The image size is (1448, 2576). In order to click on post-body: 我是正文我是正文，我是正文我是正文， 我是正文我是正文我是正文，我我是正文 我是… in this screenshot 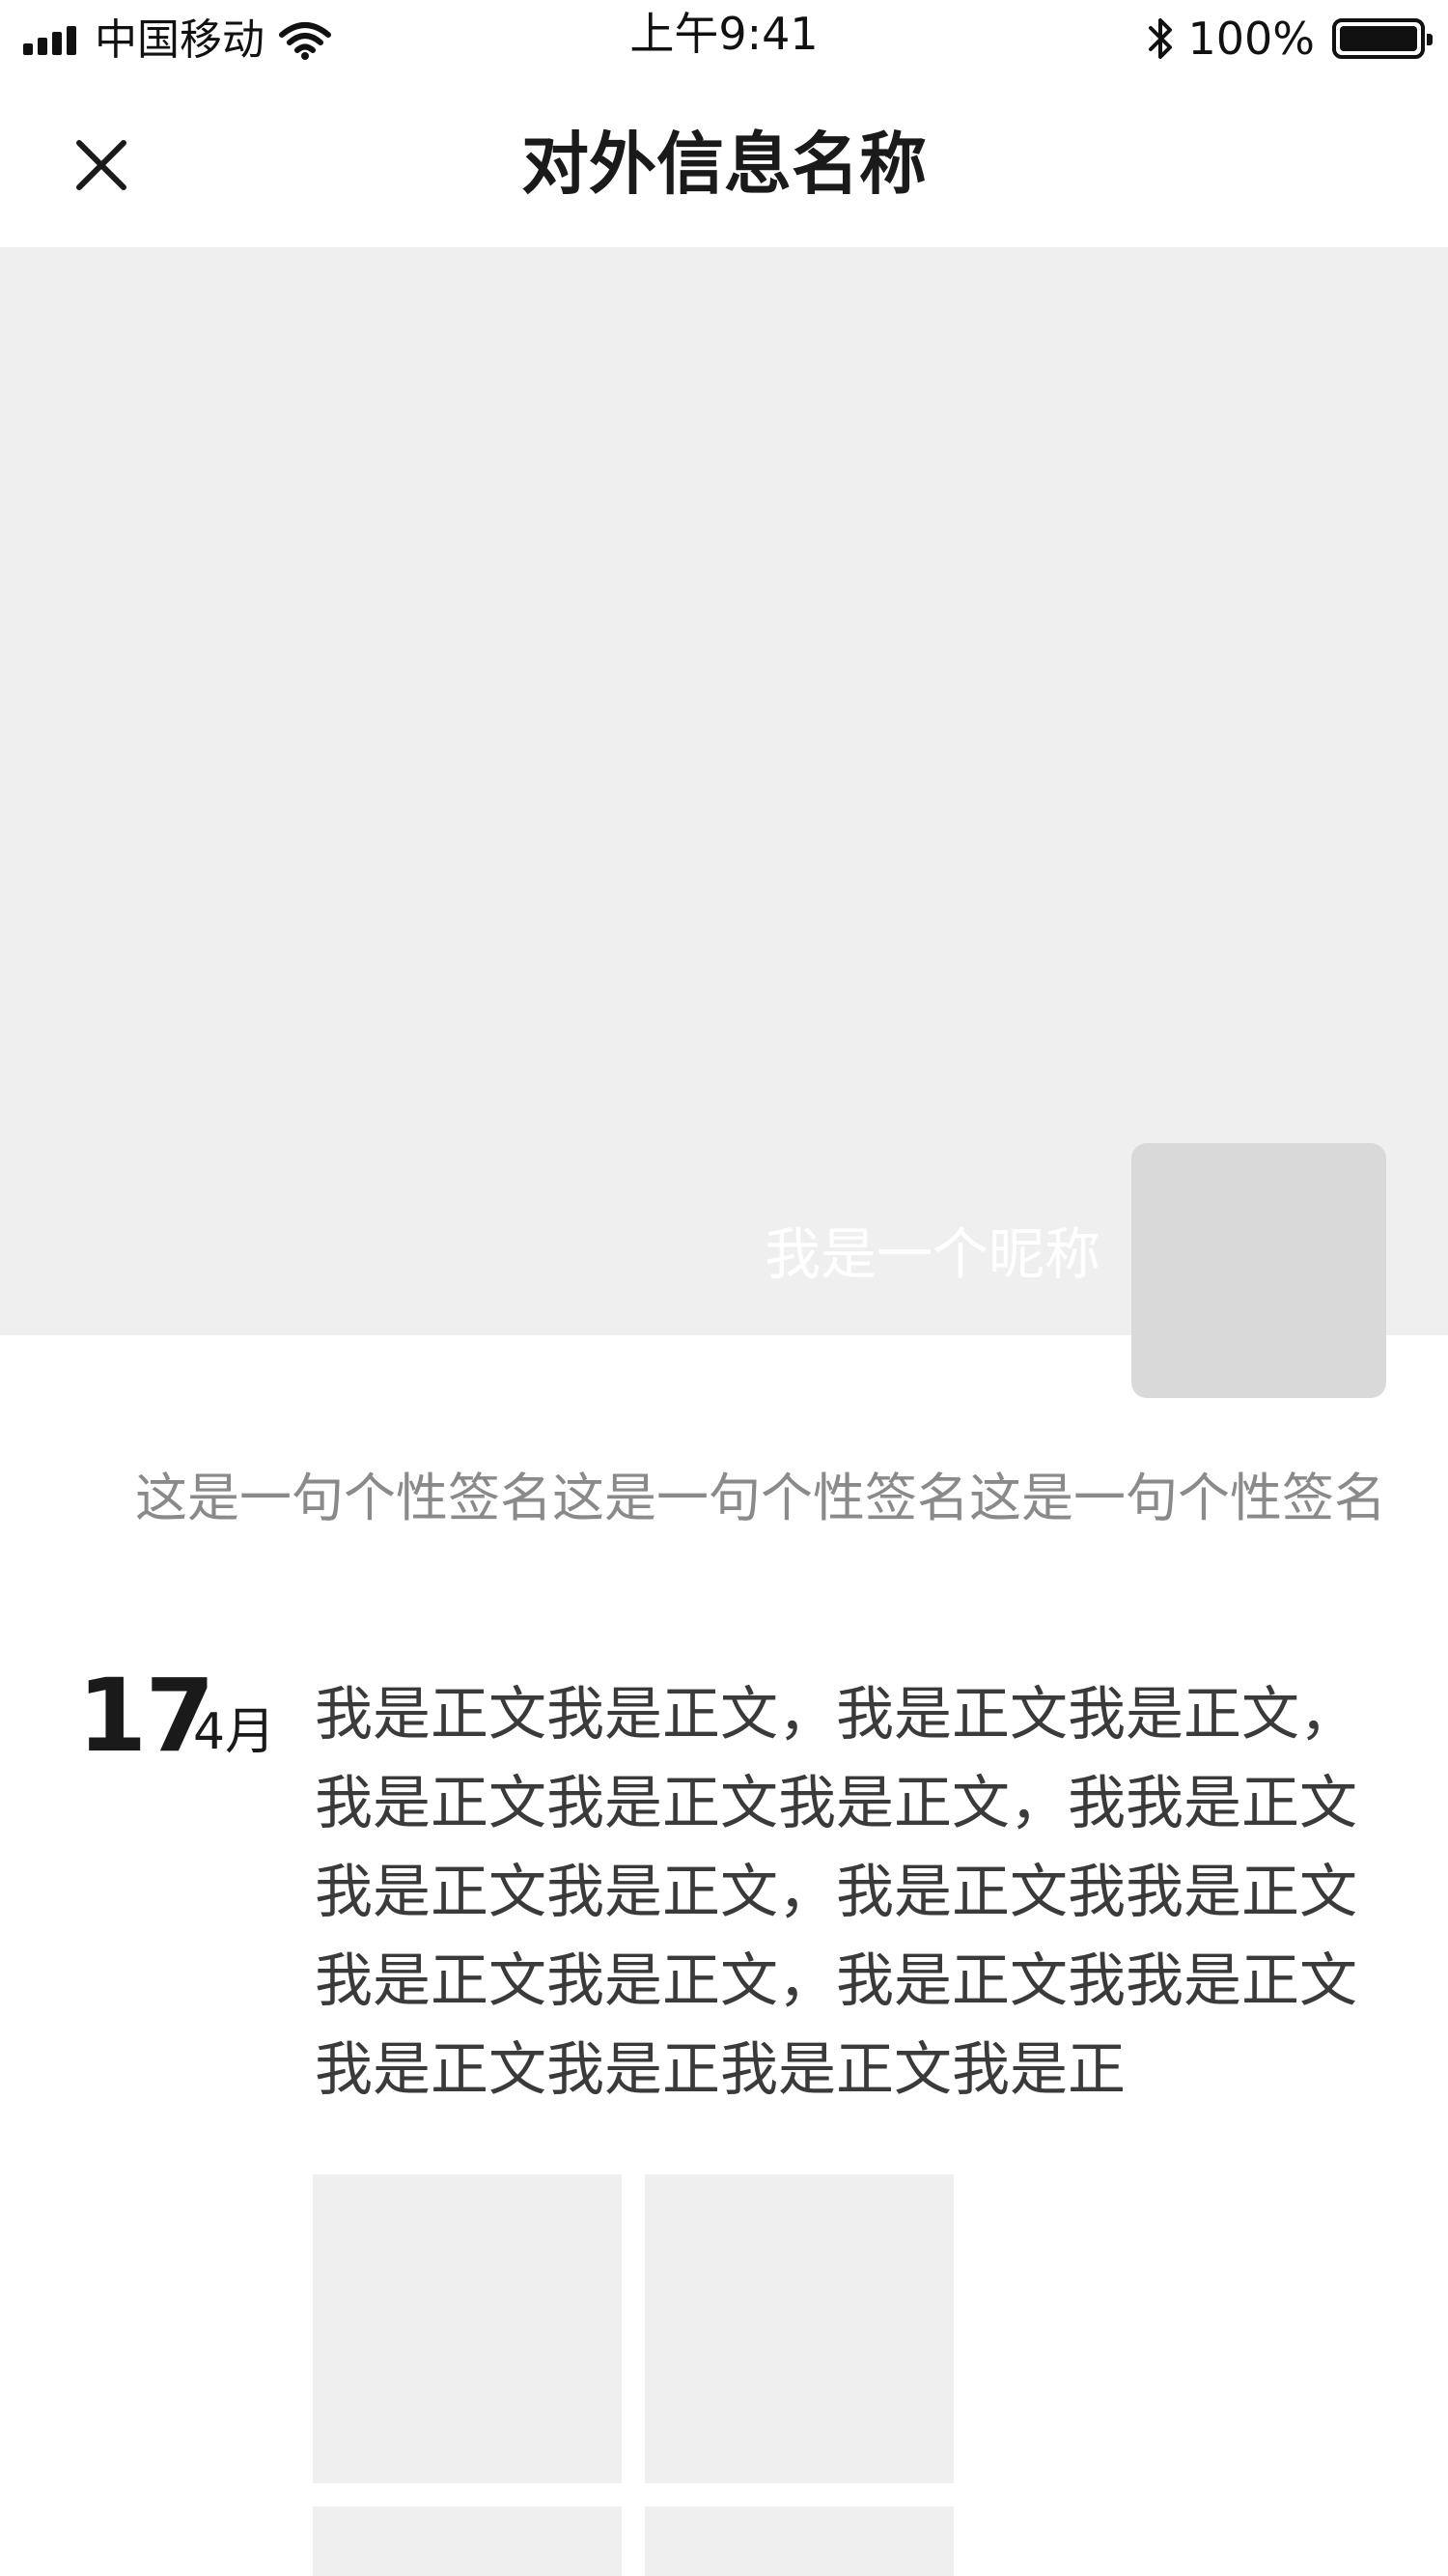, I will do `click(846, 1892)`.